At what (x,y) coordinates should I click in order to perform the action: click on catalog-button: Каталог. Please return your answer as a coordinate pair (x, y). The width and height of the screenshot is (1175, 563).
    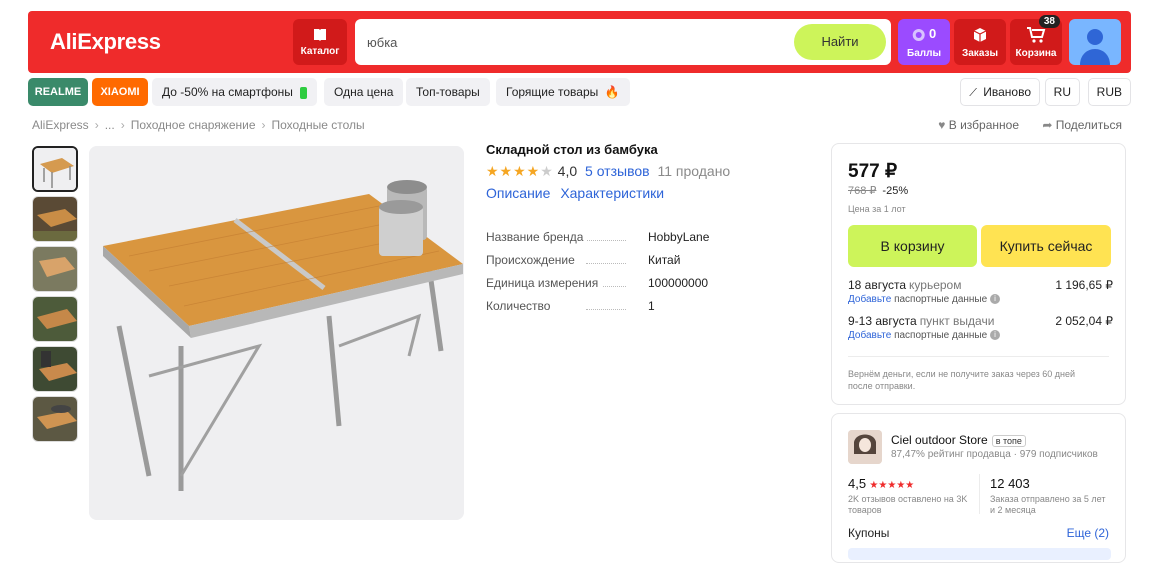
    Looking at the image, I should click on (320, 42).